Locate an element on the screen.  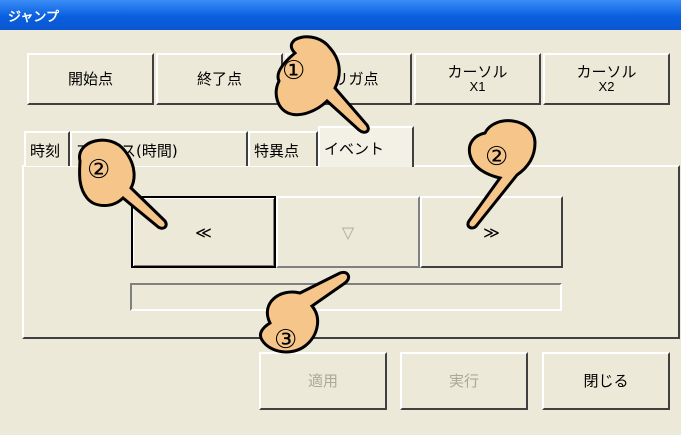
close-label: 閉じる is located at coordinates (606, 380).